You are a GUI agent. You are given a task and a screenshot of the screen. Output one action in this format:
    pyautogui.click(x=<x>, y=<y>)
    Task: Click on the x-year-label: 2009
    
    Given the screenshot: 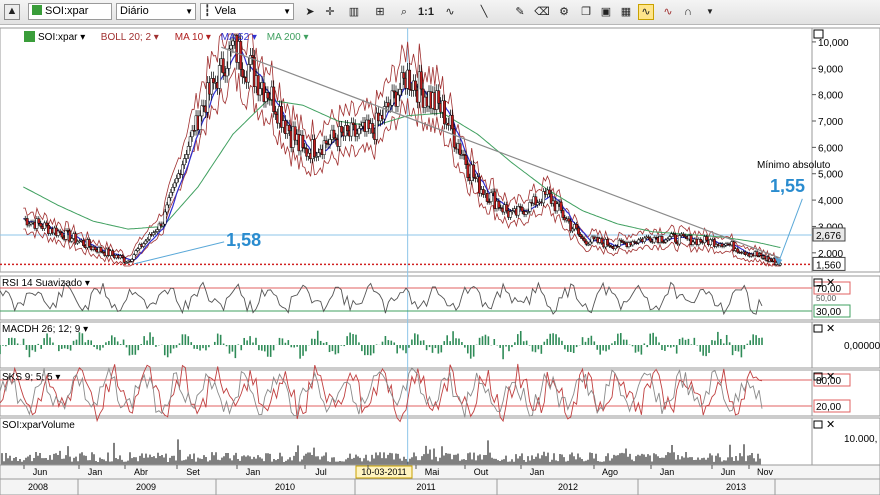 What is the action you would take?
    pyautogui.click(x=146, y=487)
    